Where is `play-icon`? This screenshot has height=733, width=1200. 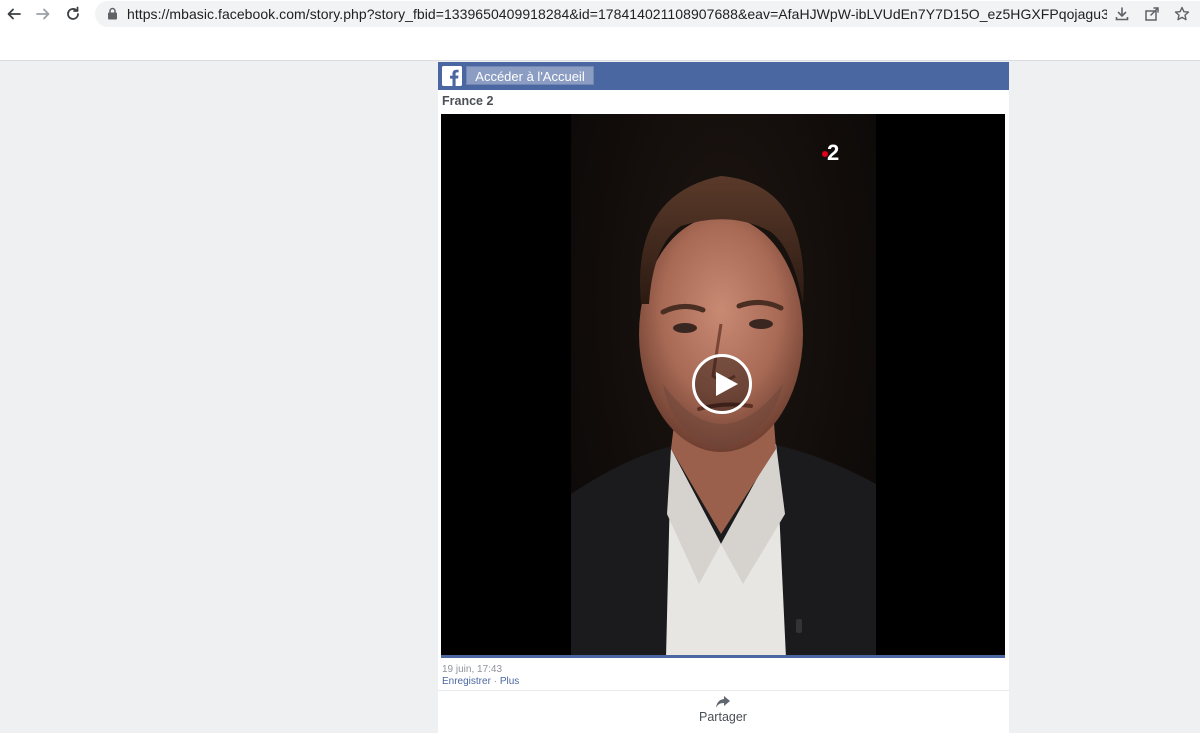 play-icon is located at coordinates (722, 384).